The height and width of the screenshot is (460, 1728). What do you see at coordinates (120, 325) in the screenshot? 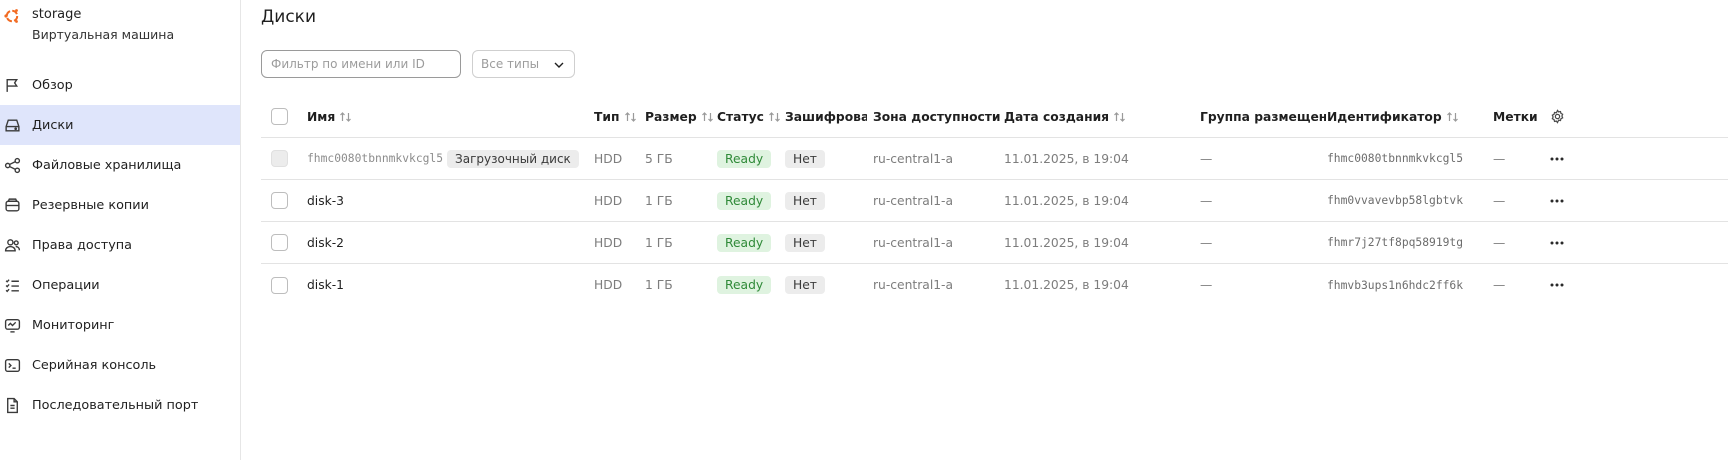
I see `sidebar-item-monitoring: Мониторинг` at bounding box center [120, 325].